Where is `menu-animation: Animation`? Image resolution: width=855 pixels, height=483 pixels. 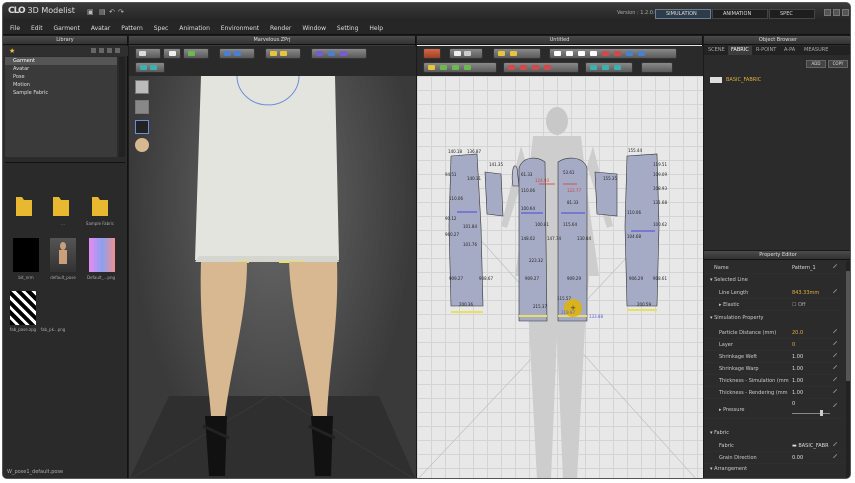
menu-animation: Animation is located at coordinates (194, 28).